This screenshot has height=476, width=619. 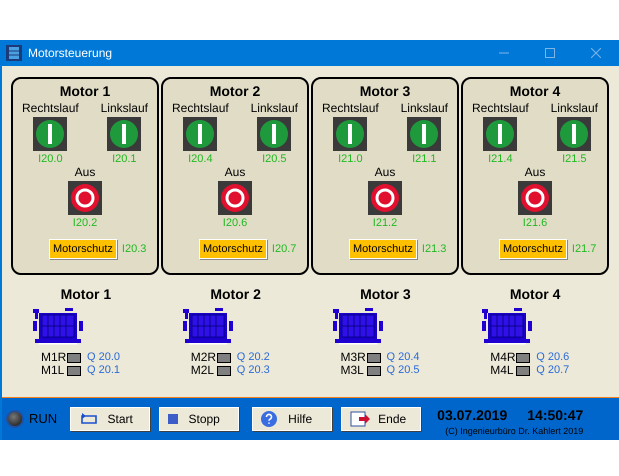 What do you see at coordinates (403, 357) in the screenshot?
I see `output-address: Q 20.4` at bounding box center [403, 357].